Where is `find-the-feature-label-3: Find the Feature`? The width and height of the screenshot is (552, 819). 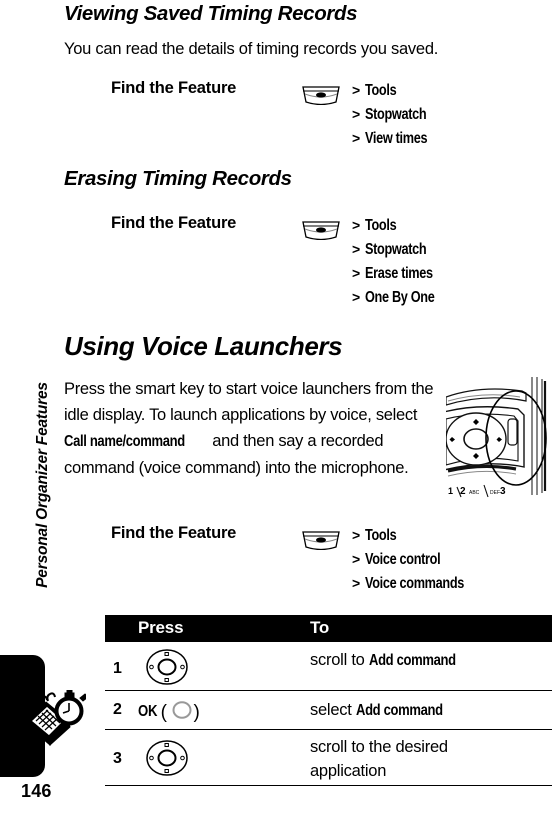 find-the-feature-label-3: Find the Feature is located at coordinates (174, 533).